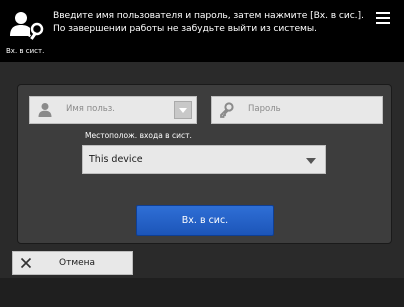 This screenshot has width=404, height=307. I want to click on login-location-value: This device, so click(116, 159).